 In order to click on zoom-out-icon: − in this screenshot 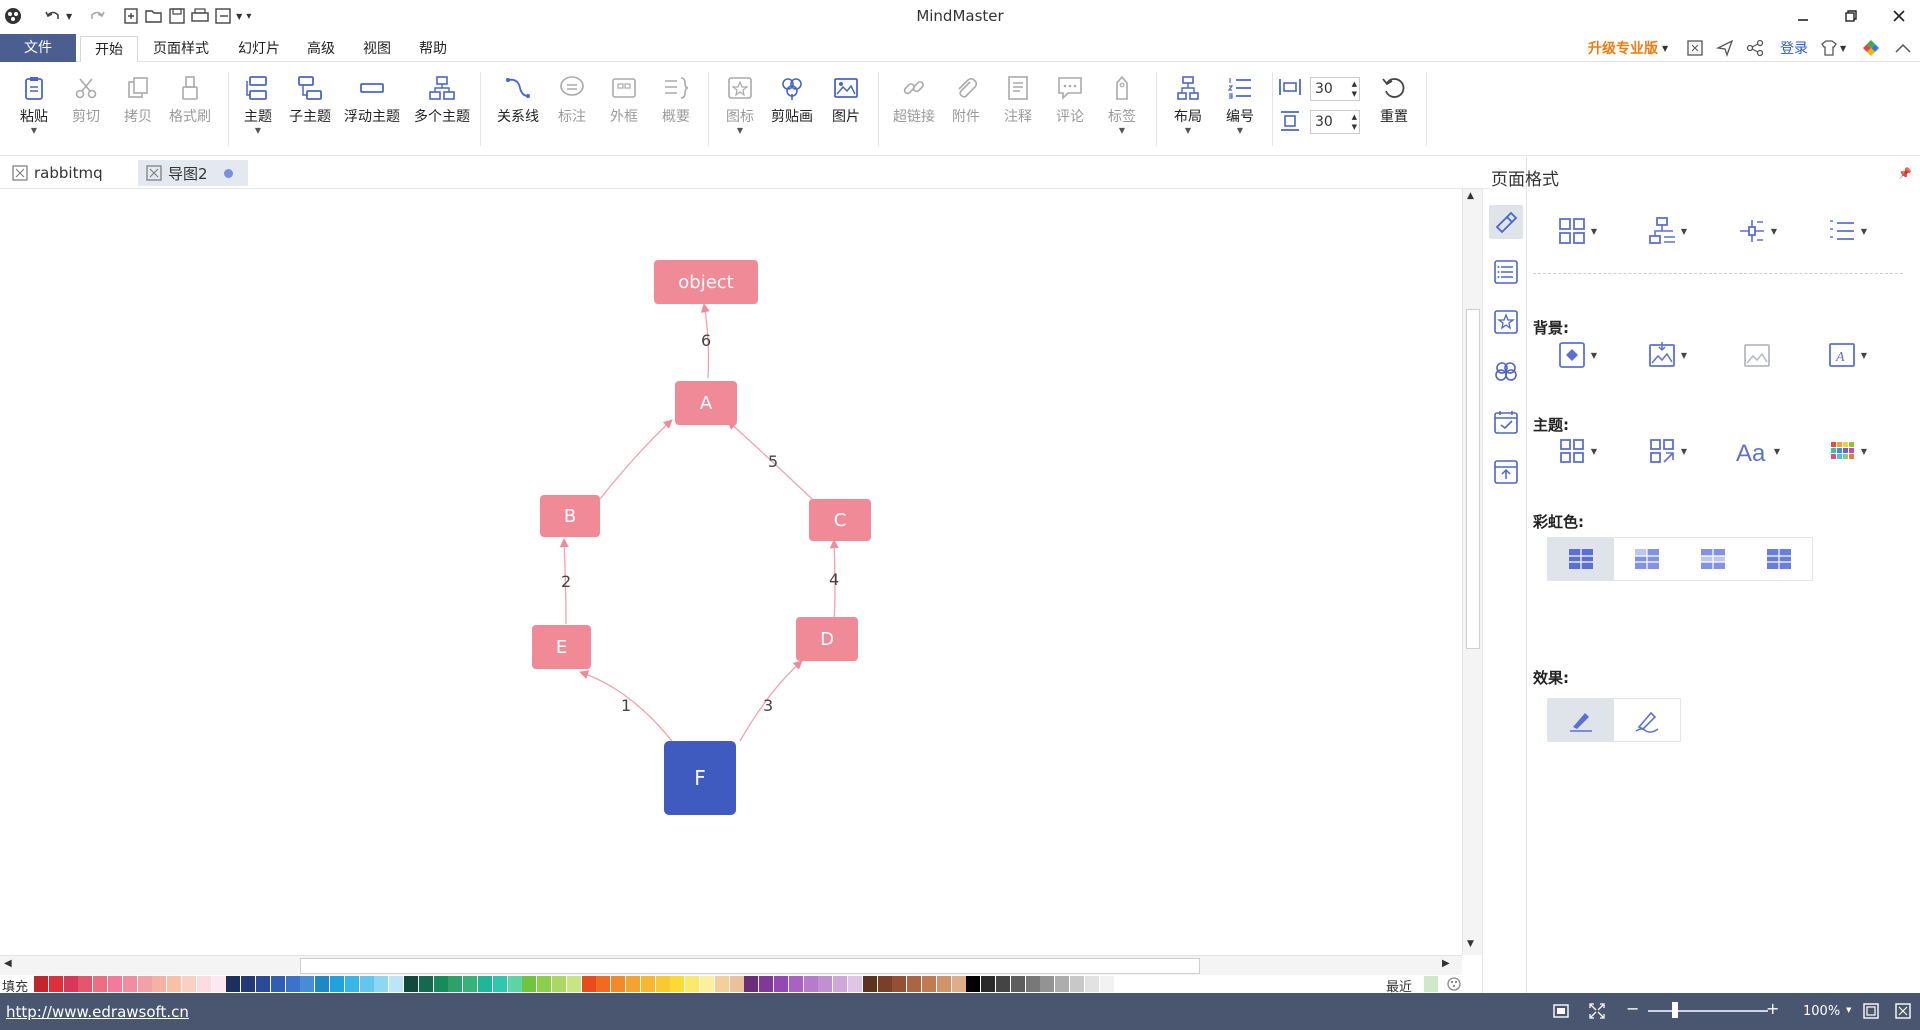, I will do `click(1632, 1008)`.